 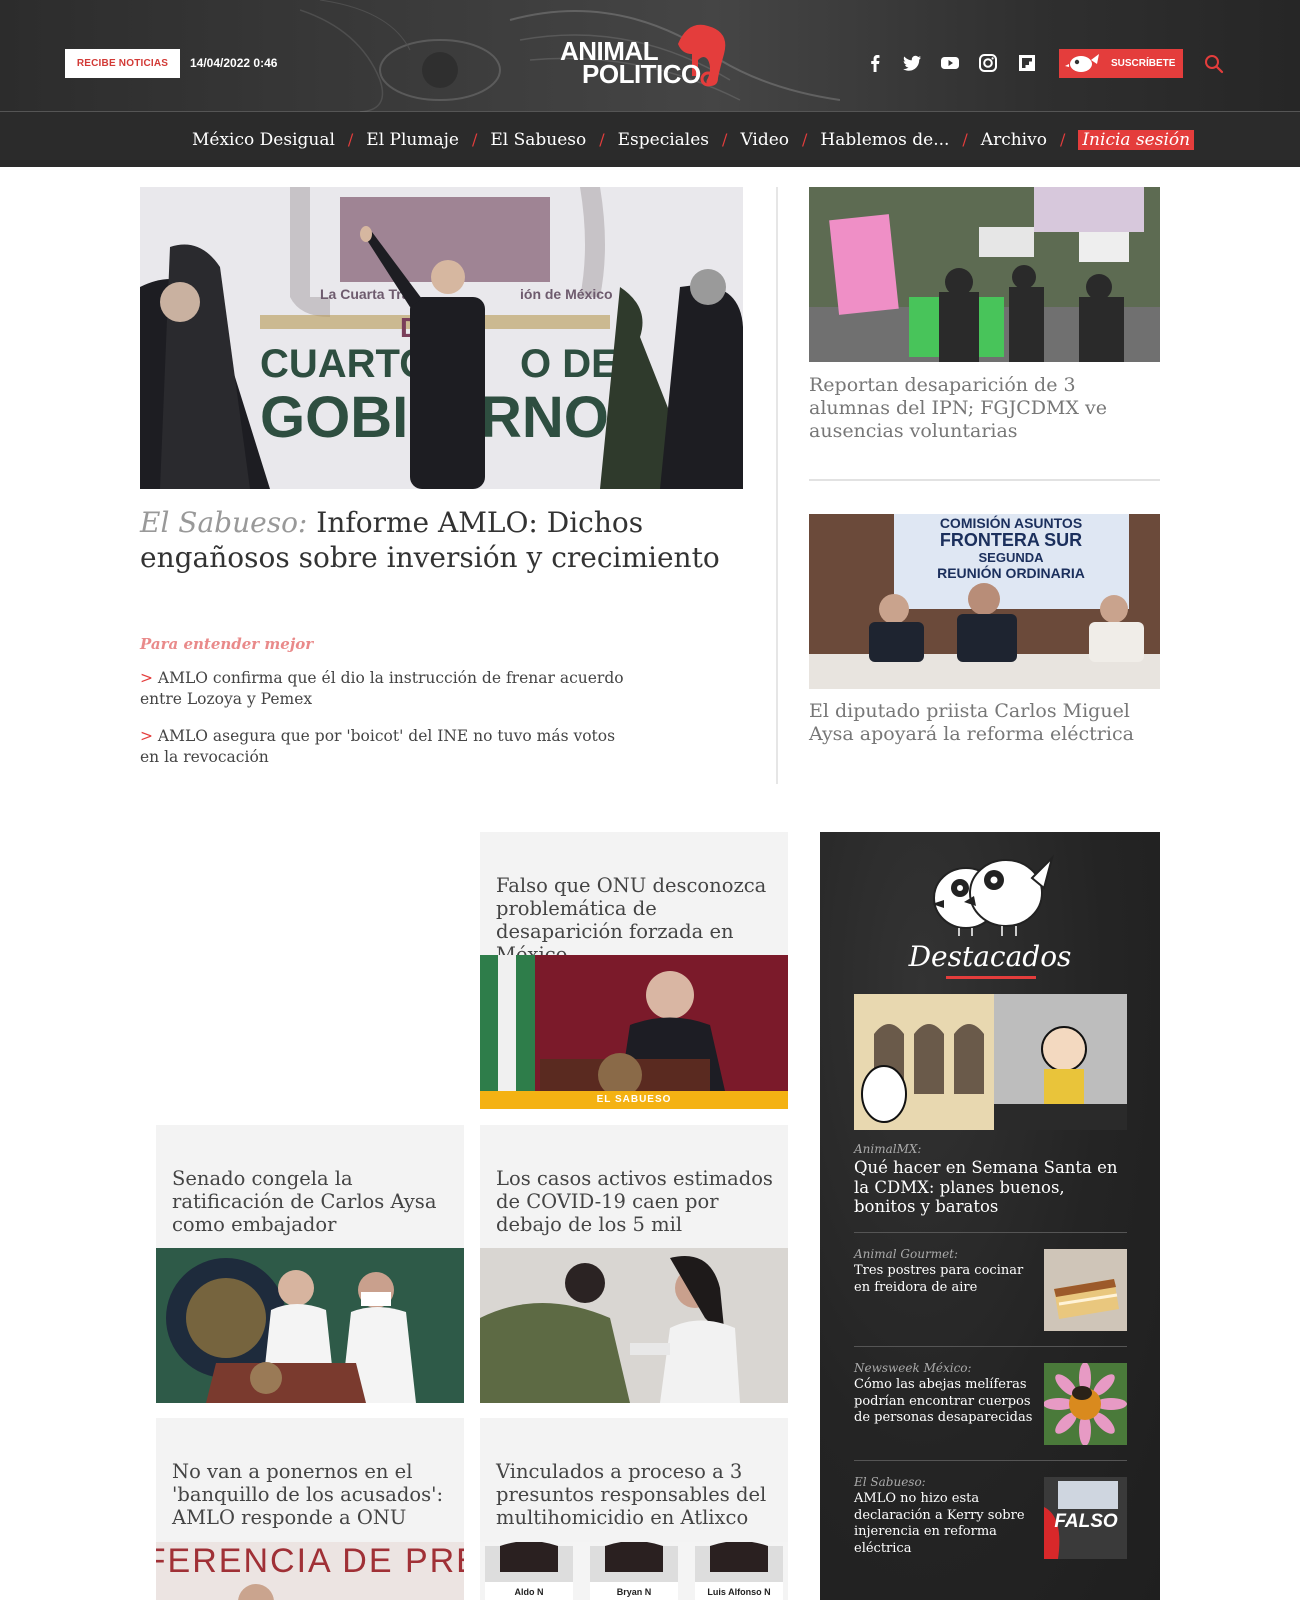 What do you see at coordinates (412, 140) in the screenshot?
I see `nav-item-el-plumaje: El Plumaje` at bounding box center [412, 140].